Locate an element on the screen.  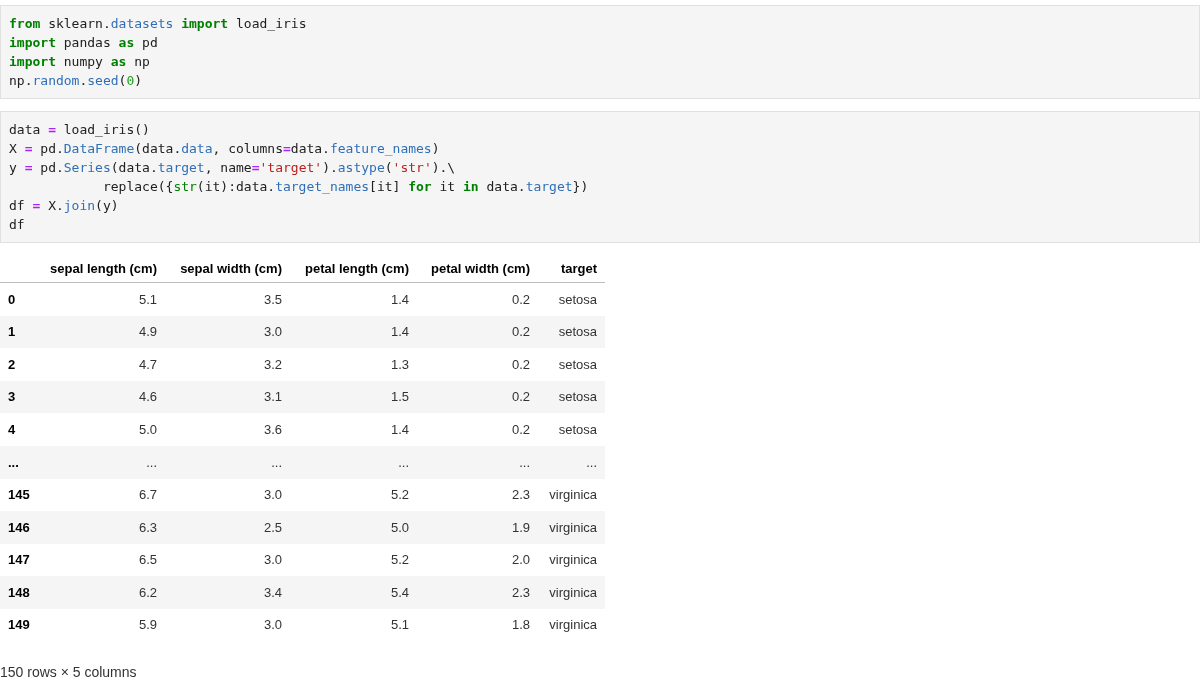
code-line: df = X.join(y) is located at coordinates (64, 206).